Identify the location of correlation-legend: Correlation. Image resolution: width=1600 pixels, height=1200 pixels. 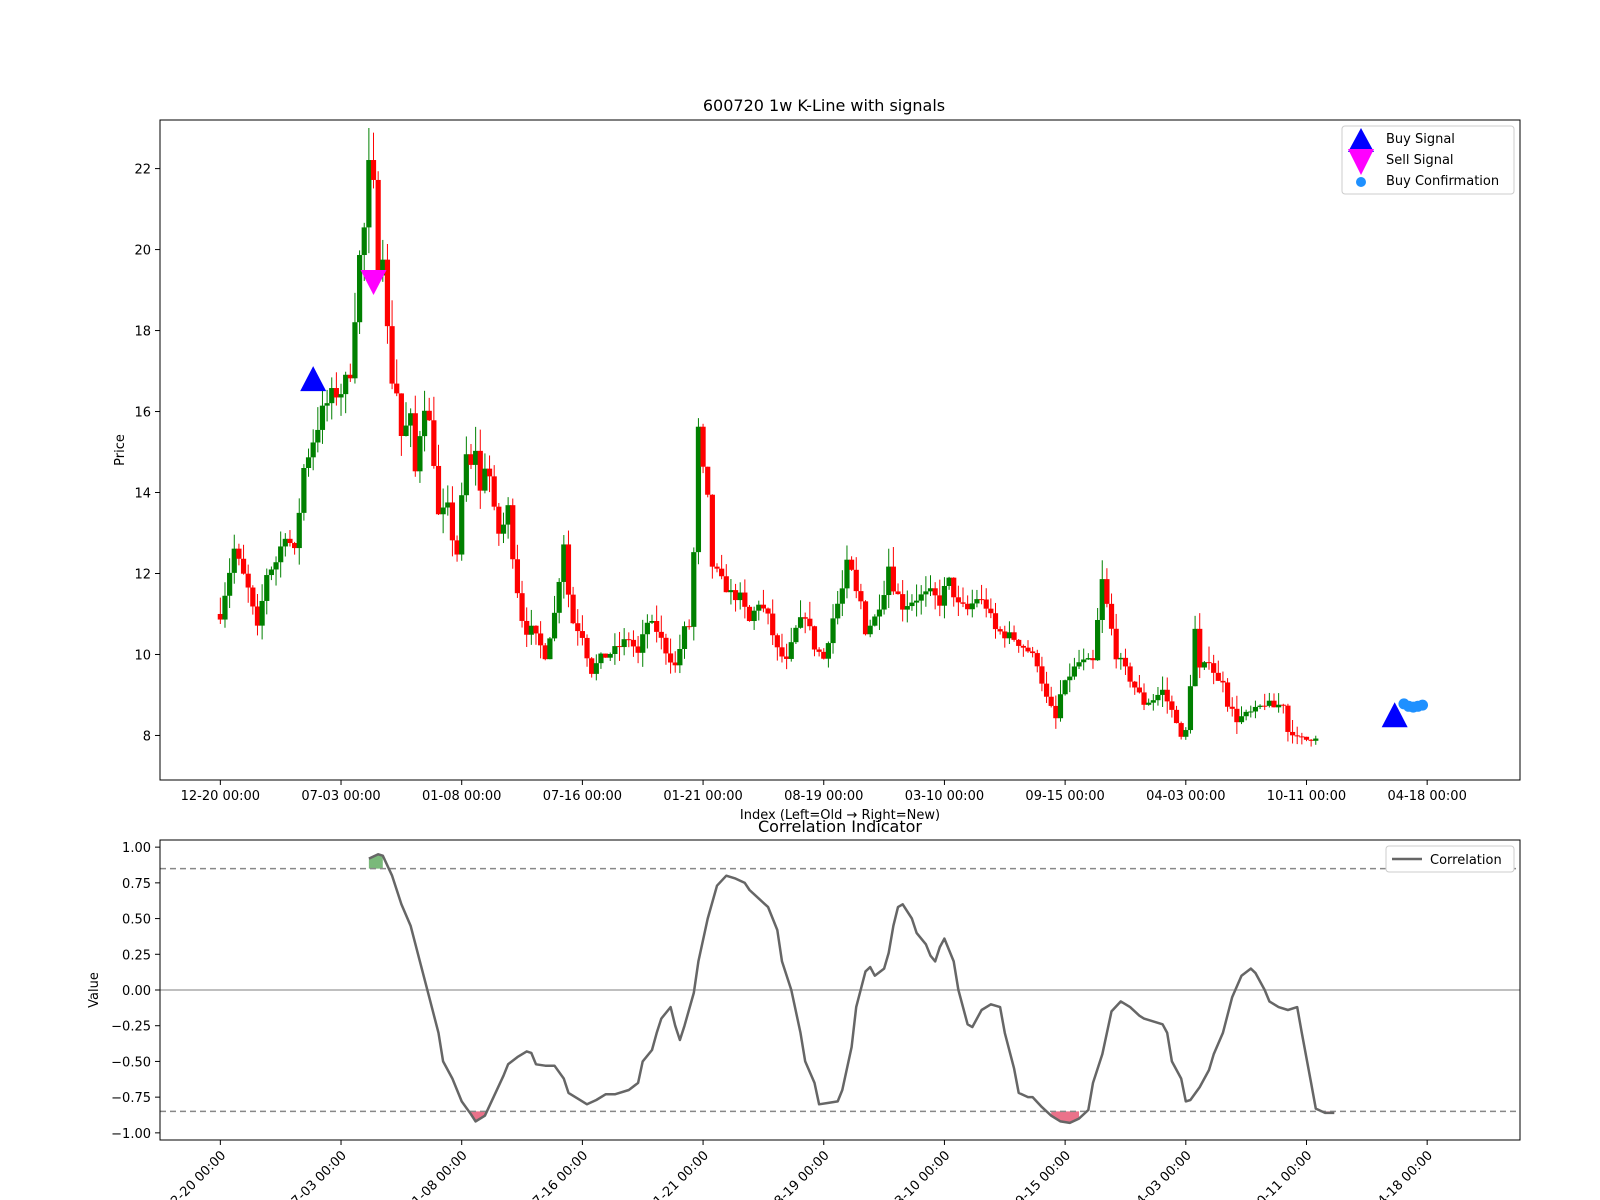
(1450, 859).